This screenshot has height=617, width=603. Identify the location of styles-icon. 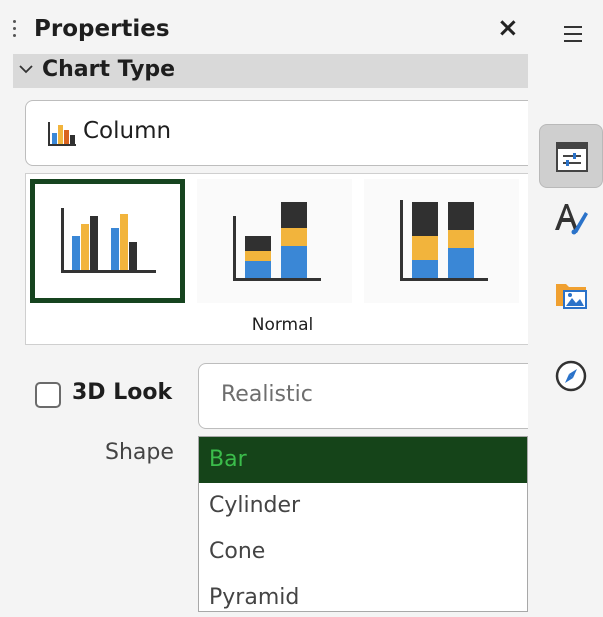
(571, 219).